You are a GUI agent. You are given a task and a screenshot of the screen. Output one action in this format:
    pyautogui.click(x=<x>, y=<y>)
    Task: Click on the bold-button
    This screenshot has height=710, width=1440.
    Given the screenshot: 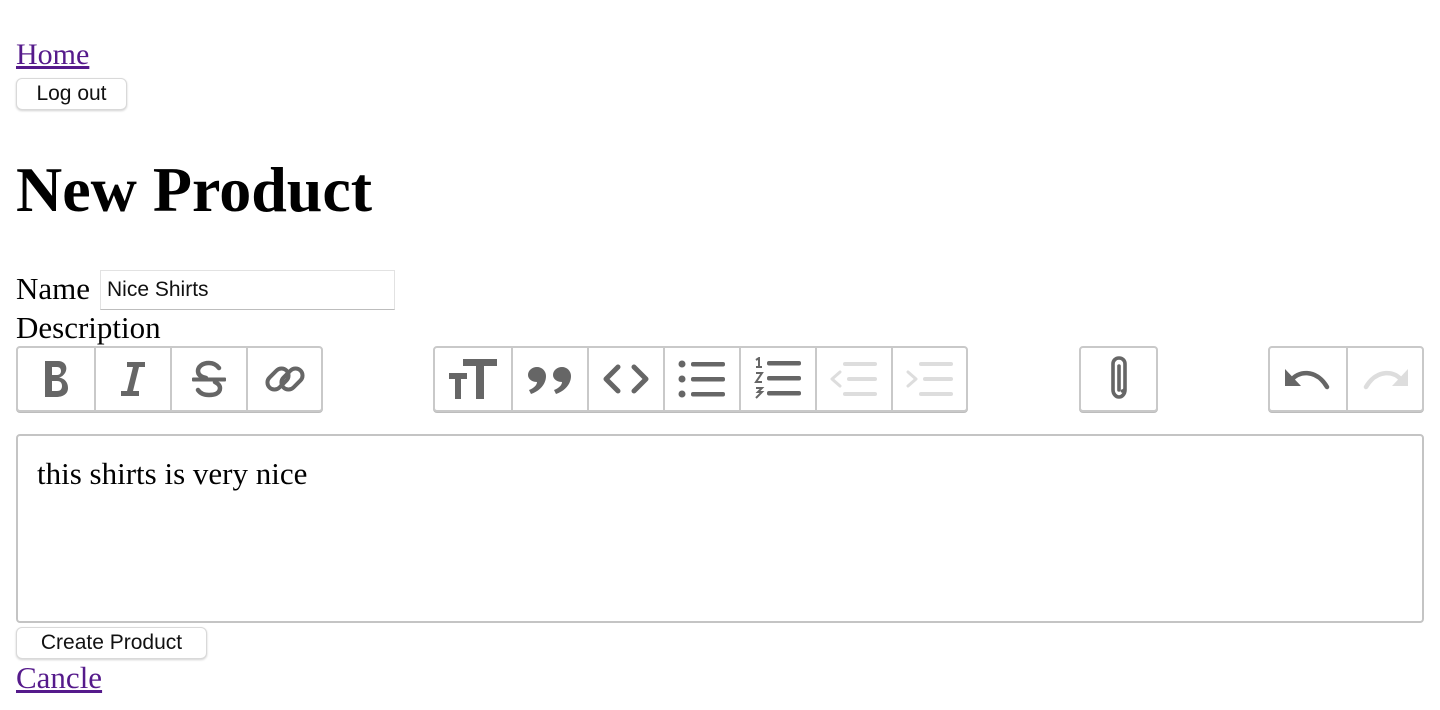 What is the action you would take?
    pyautogui.click(x=57, y=379)
    